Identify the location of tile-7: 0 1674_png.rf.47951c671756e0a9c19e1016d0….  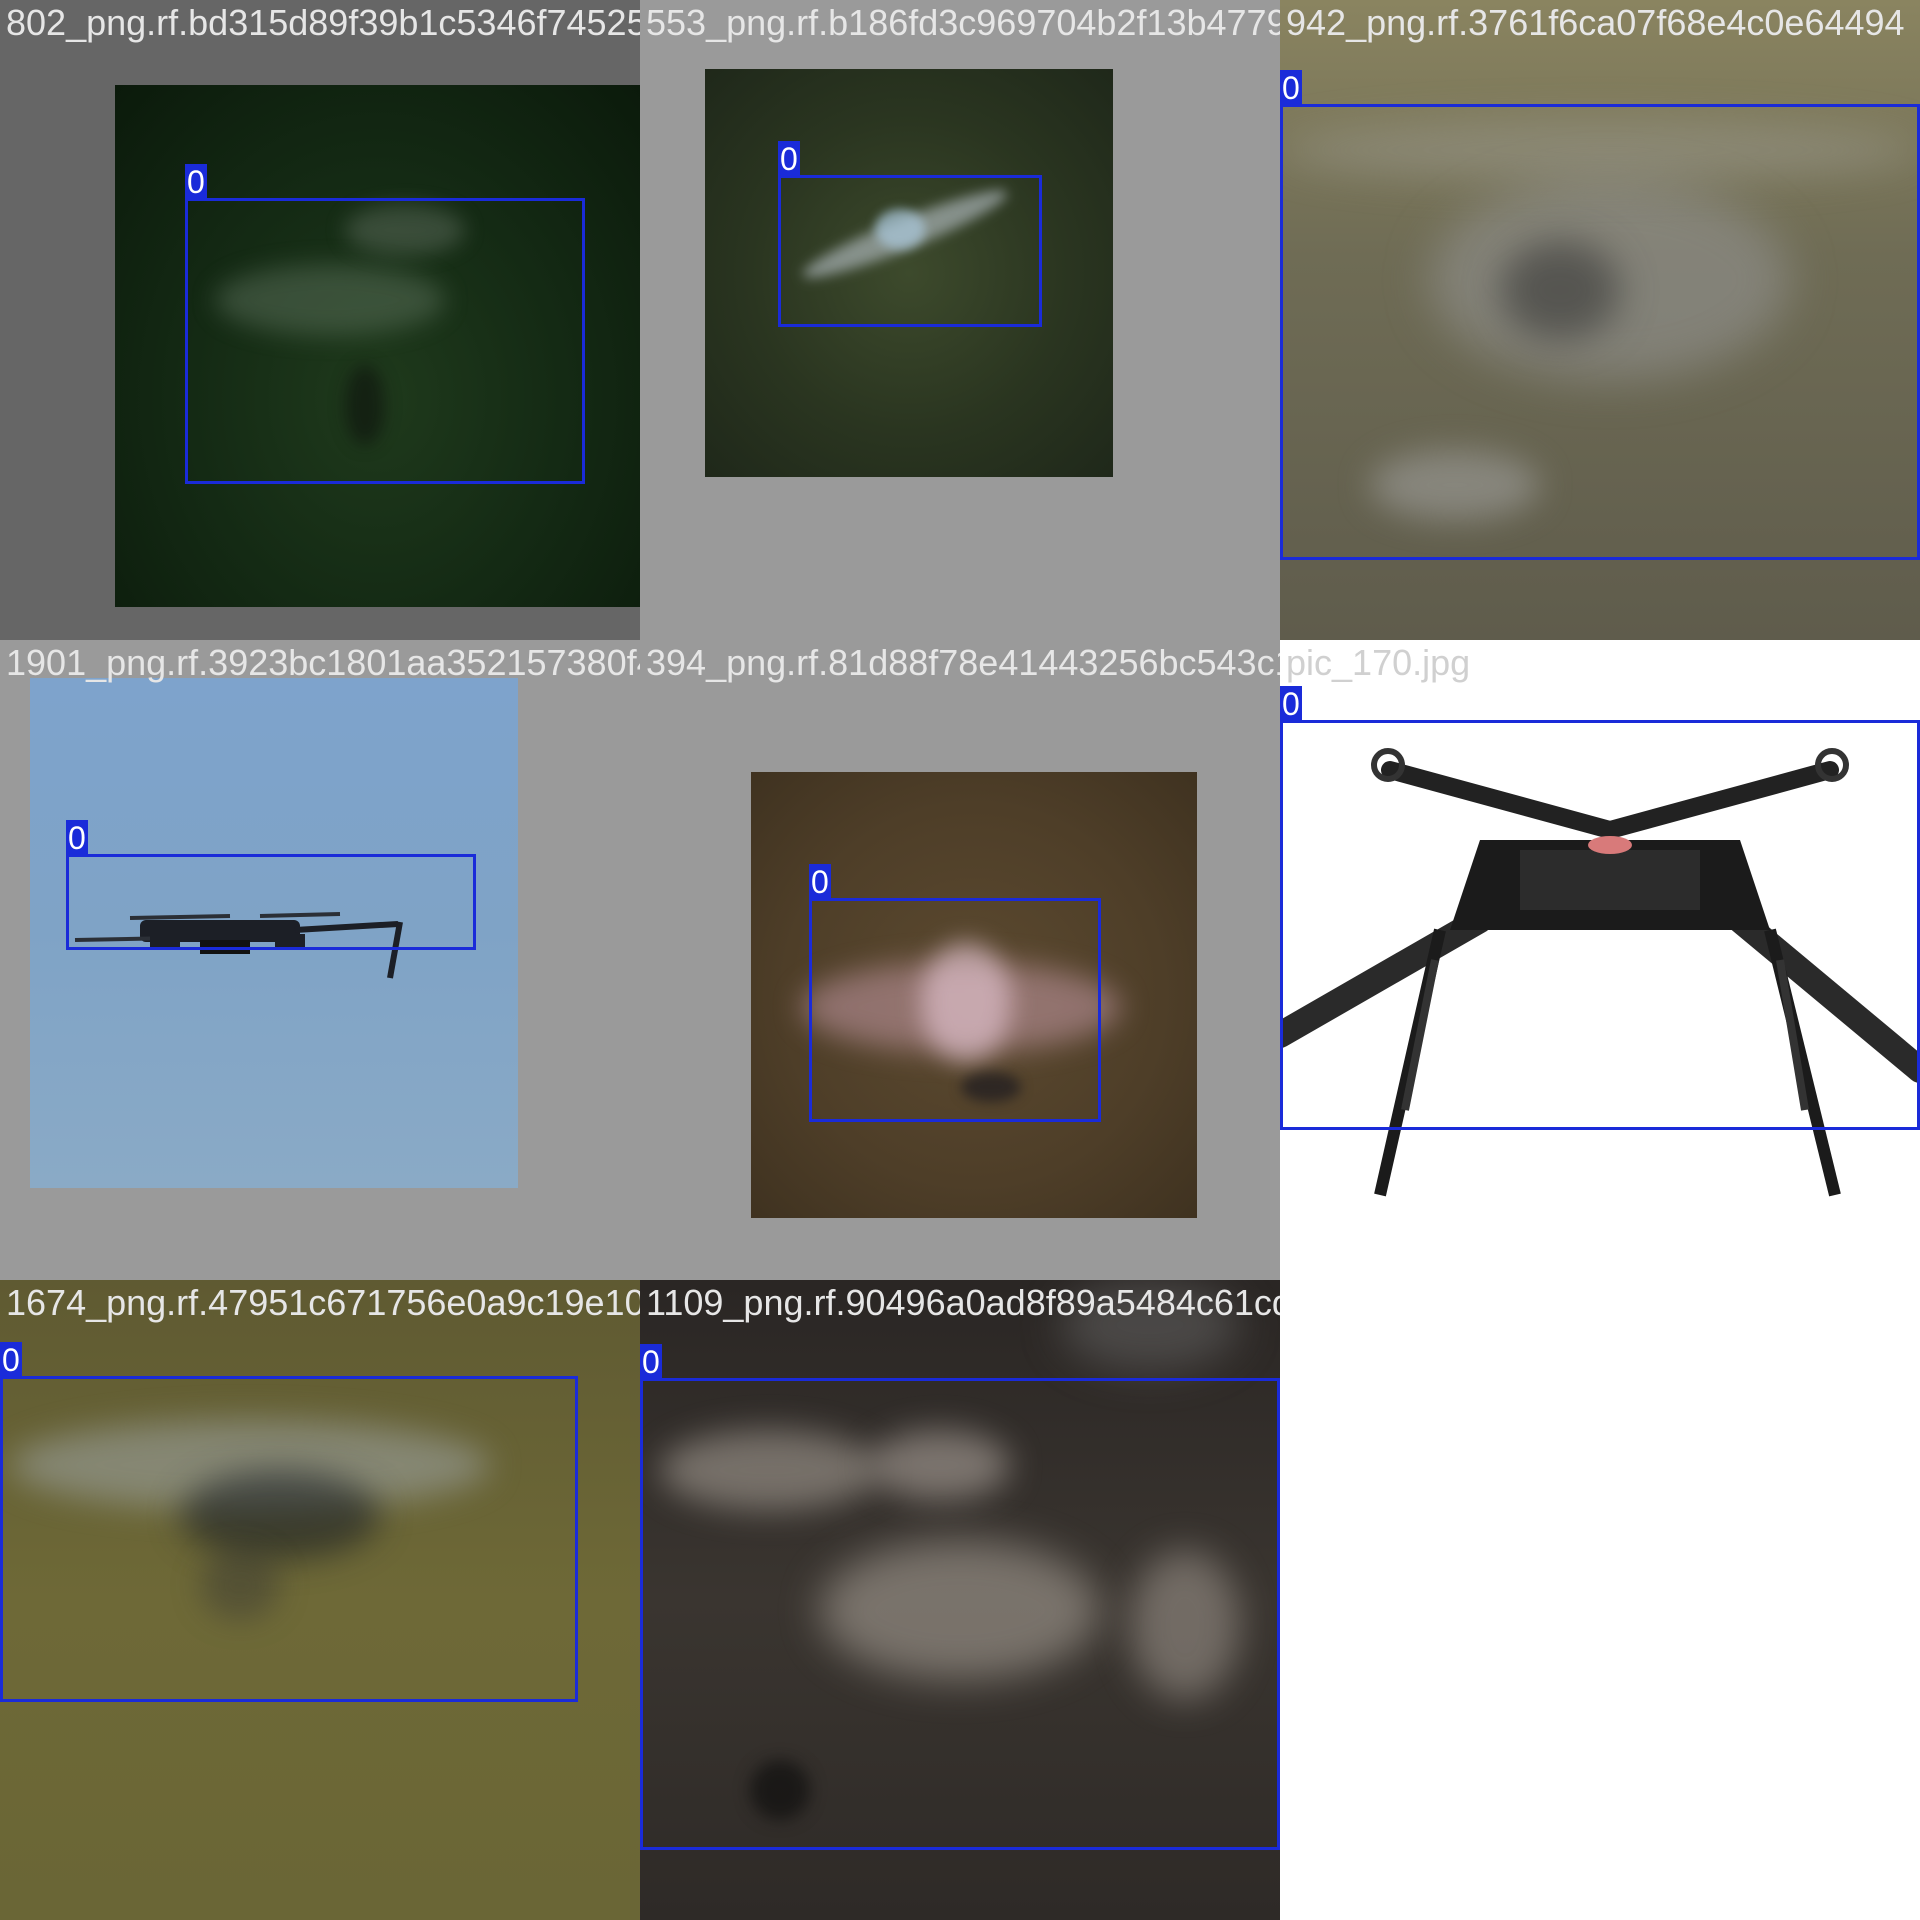
(320, 1600).